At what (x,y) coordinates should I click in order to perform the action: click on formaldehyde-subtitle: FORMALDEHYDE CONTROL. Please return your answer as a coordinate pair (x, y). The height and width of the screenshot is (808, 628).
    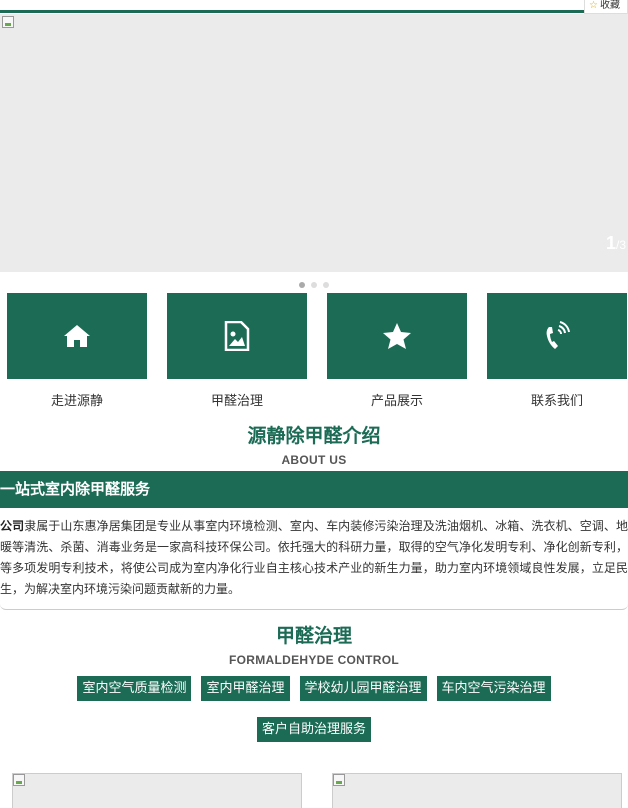
    Looking at the image, I should click on (314, 660).